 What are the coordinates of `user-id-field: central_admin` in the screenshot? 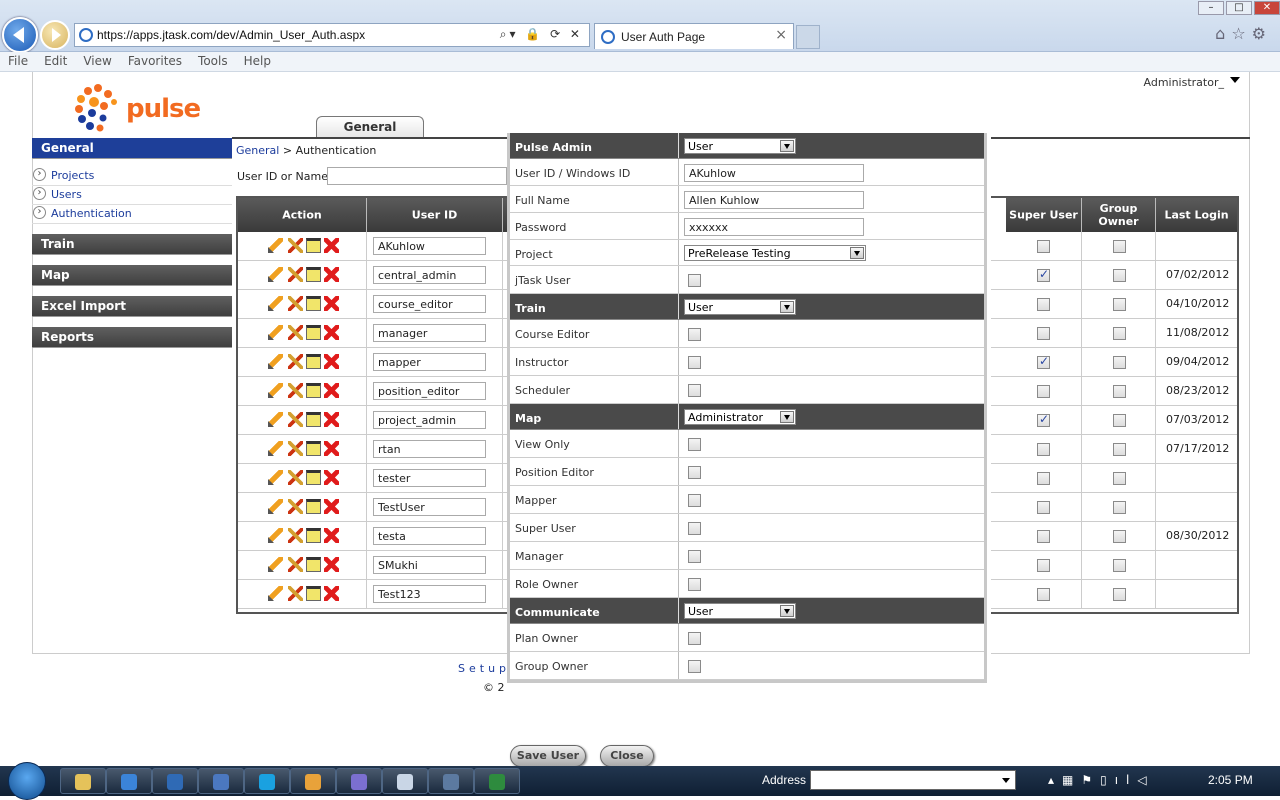 It's located at (429, 275).